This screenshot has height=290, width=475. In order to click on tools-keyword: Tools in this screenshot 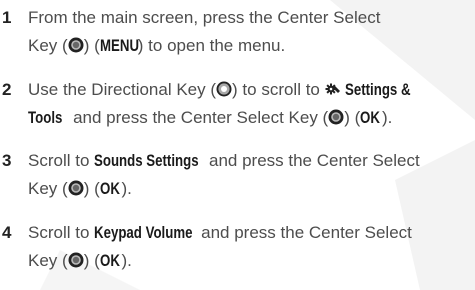, I will do `click(45, 117)`.